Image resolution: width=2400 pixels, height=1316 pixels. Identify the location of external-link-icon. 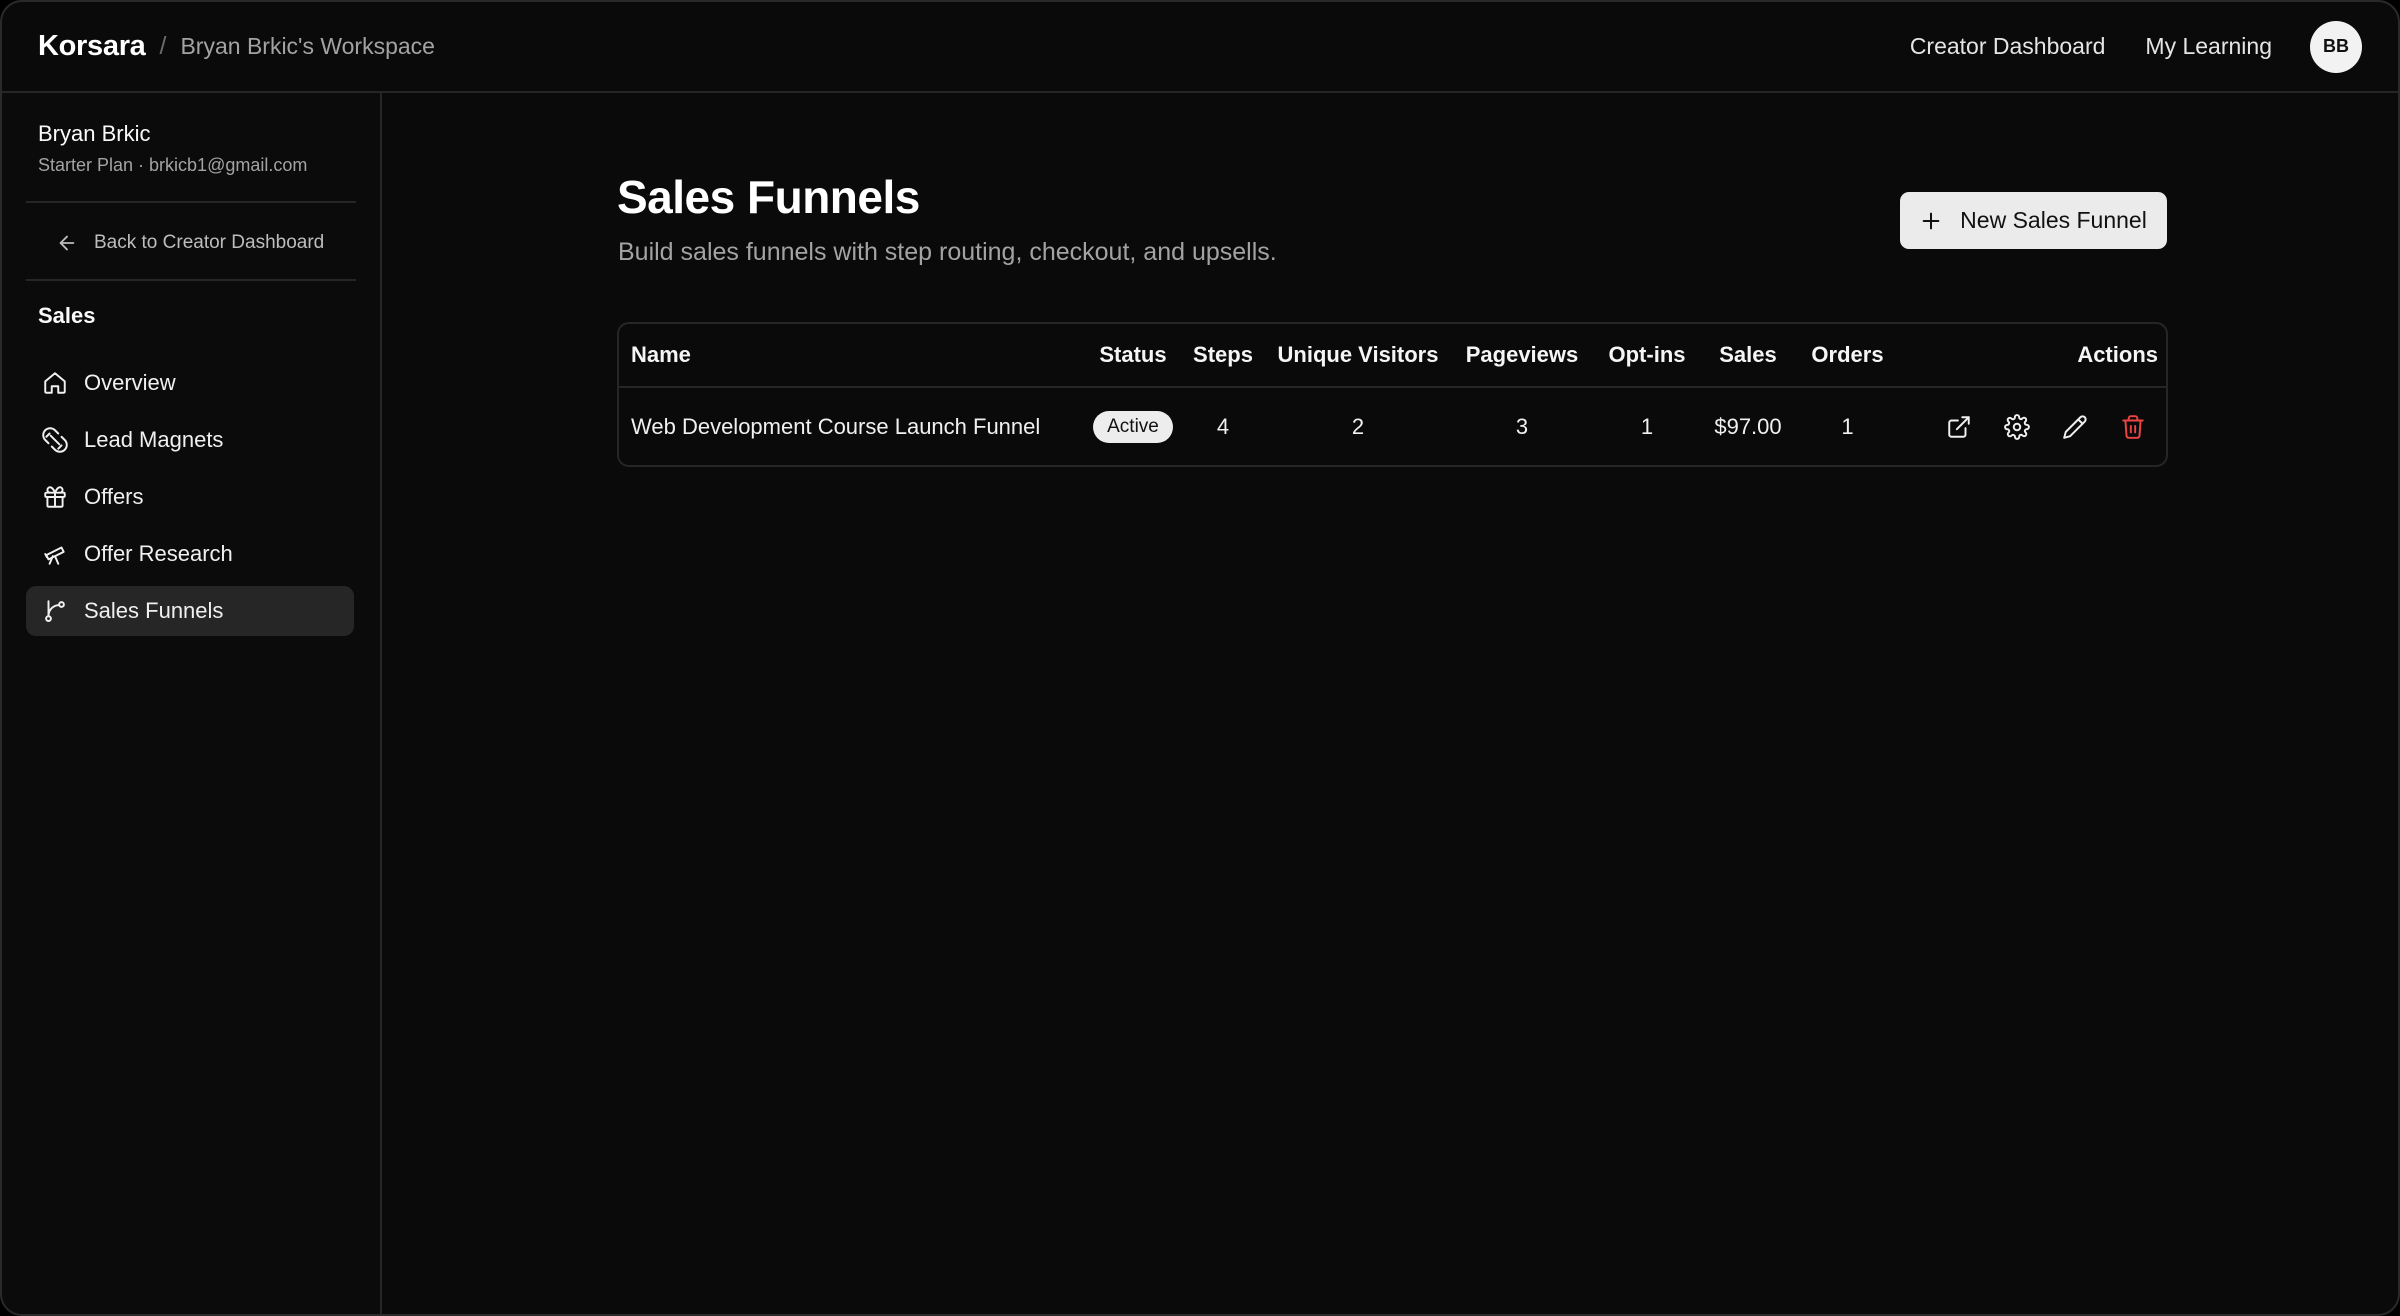
(1959, 427).